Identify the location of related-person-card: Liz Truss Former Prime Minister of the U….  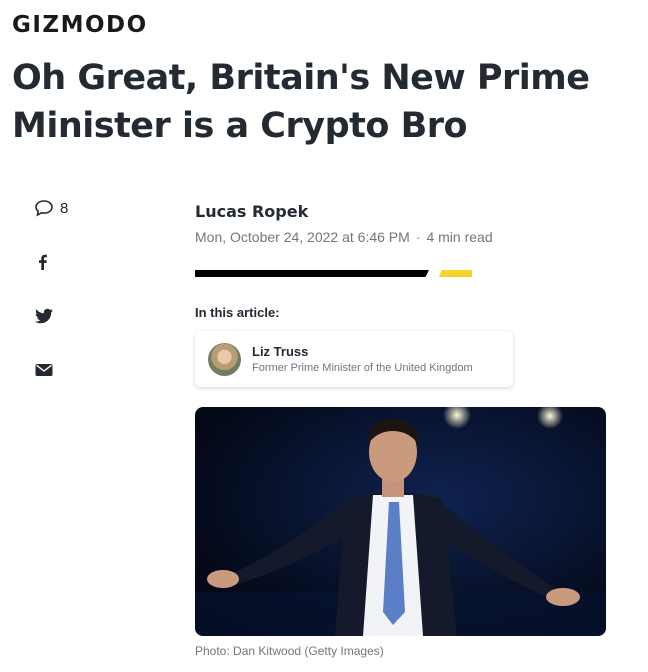
(354, 359).